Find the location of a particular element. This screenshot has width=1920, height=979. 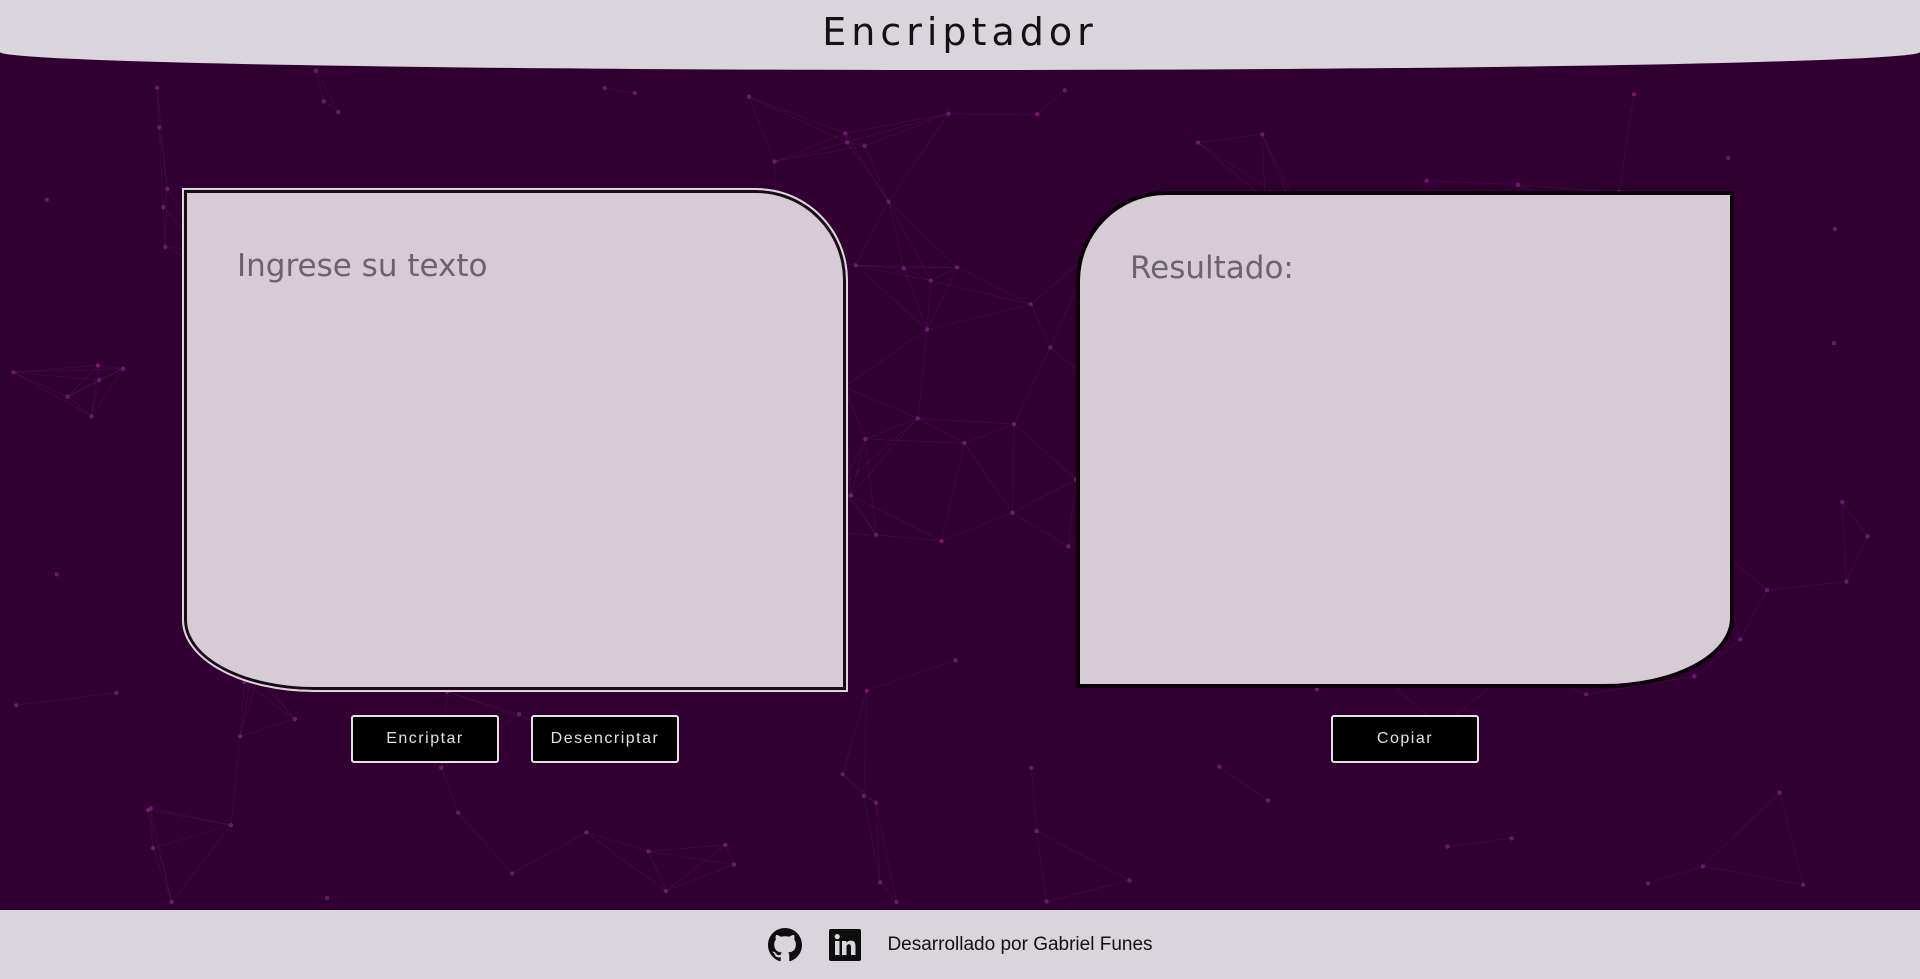

copy-button: Copiar is located at coordinates (1405, 739).